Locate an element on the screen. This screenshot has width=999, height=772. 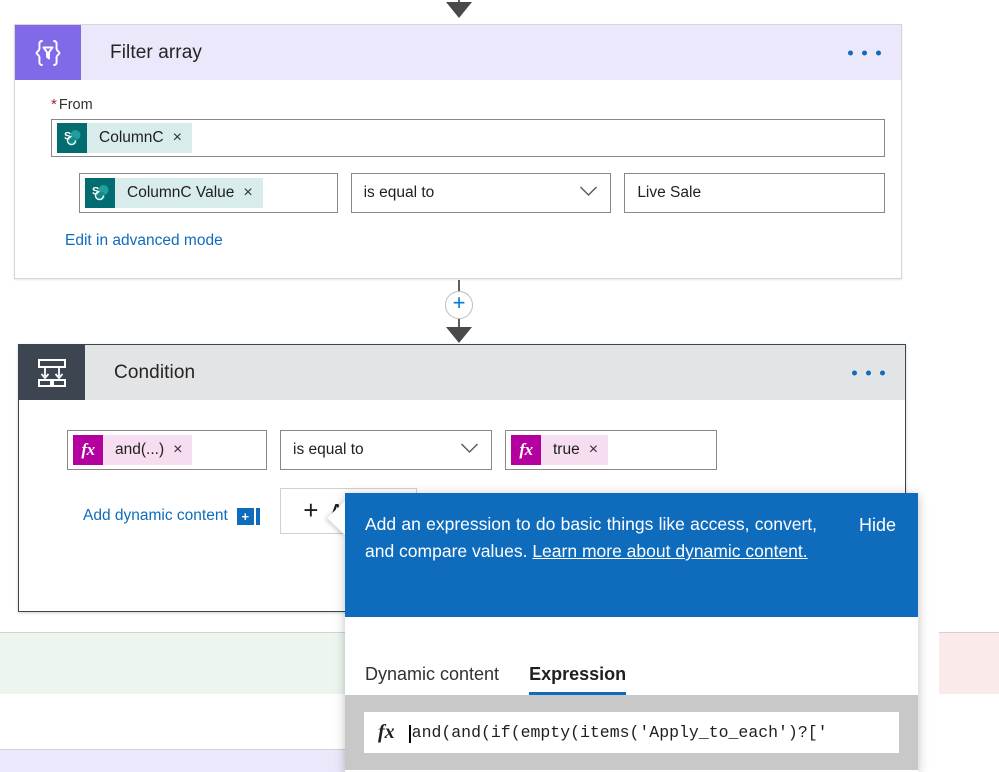
plus-square-icon: + is located at coordinates (245, 516).